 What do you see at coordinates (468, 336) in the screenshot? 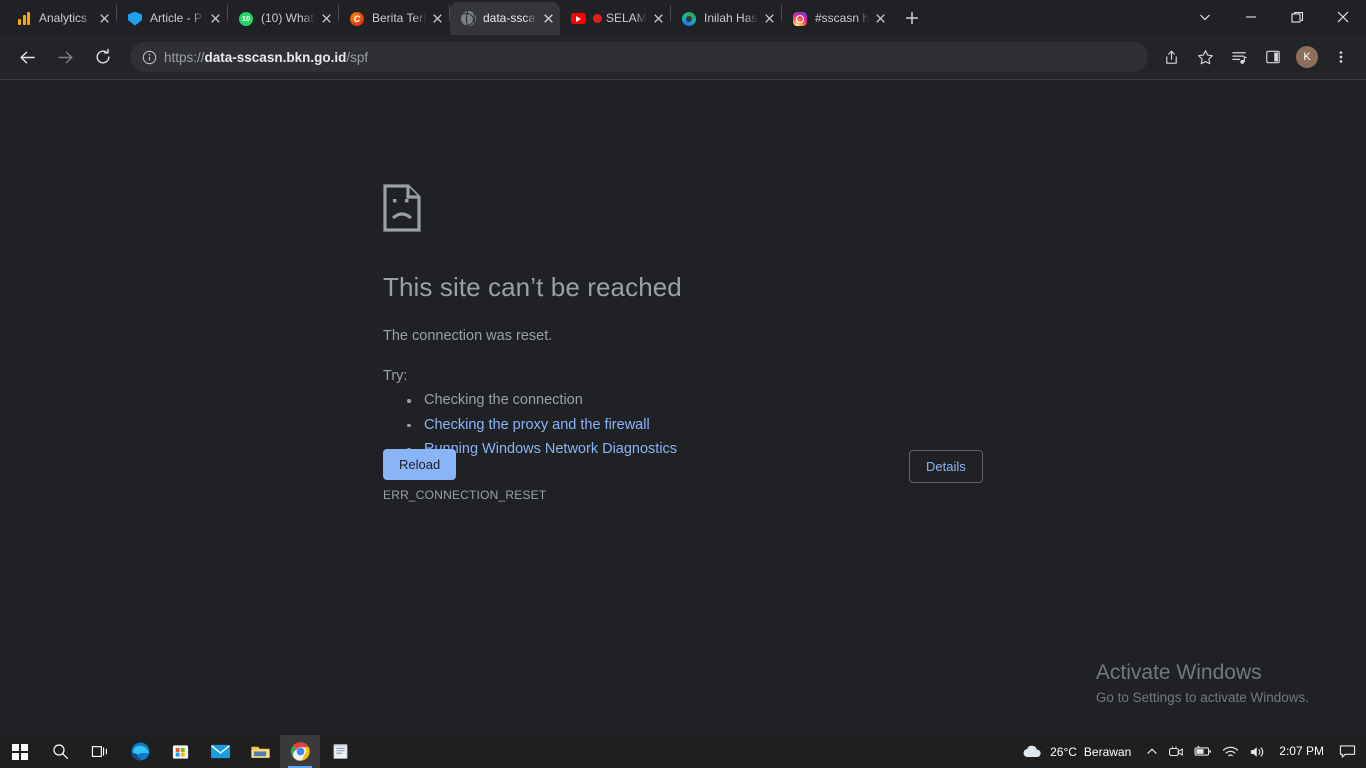
I see `error-subtitle: The connection was reset.` at bounding box center [468, 336].